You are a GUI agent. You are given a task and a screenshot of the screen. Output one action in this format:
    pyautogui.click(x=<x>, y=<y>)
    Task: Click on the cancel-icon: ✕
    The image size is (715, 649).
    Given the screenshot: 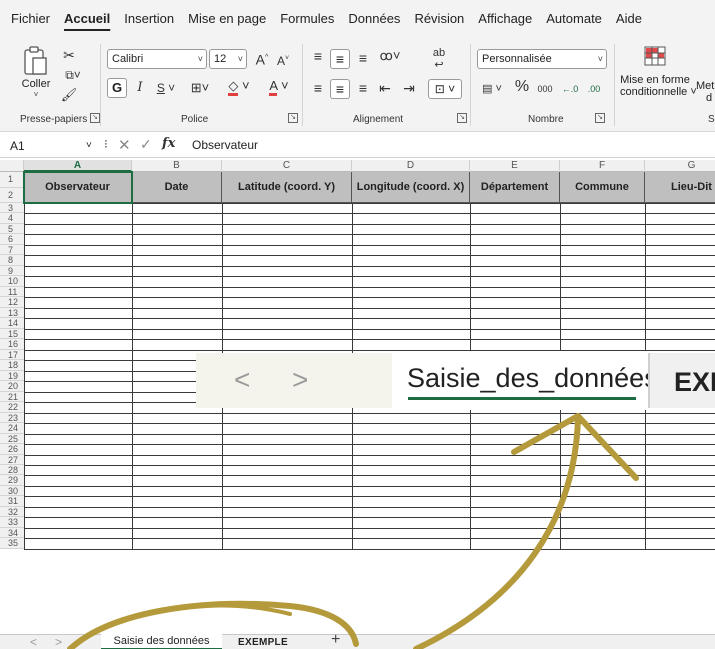 What is the action you would take?
    pyautogui.click(x=124, y=145)
    